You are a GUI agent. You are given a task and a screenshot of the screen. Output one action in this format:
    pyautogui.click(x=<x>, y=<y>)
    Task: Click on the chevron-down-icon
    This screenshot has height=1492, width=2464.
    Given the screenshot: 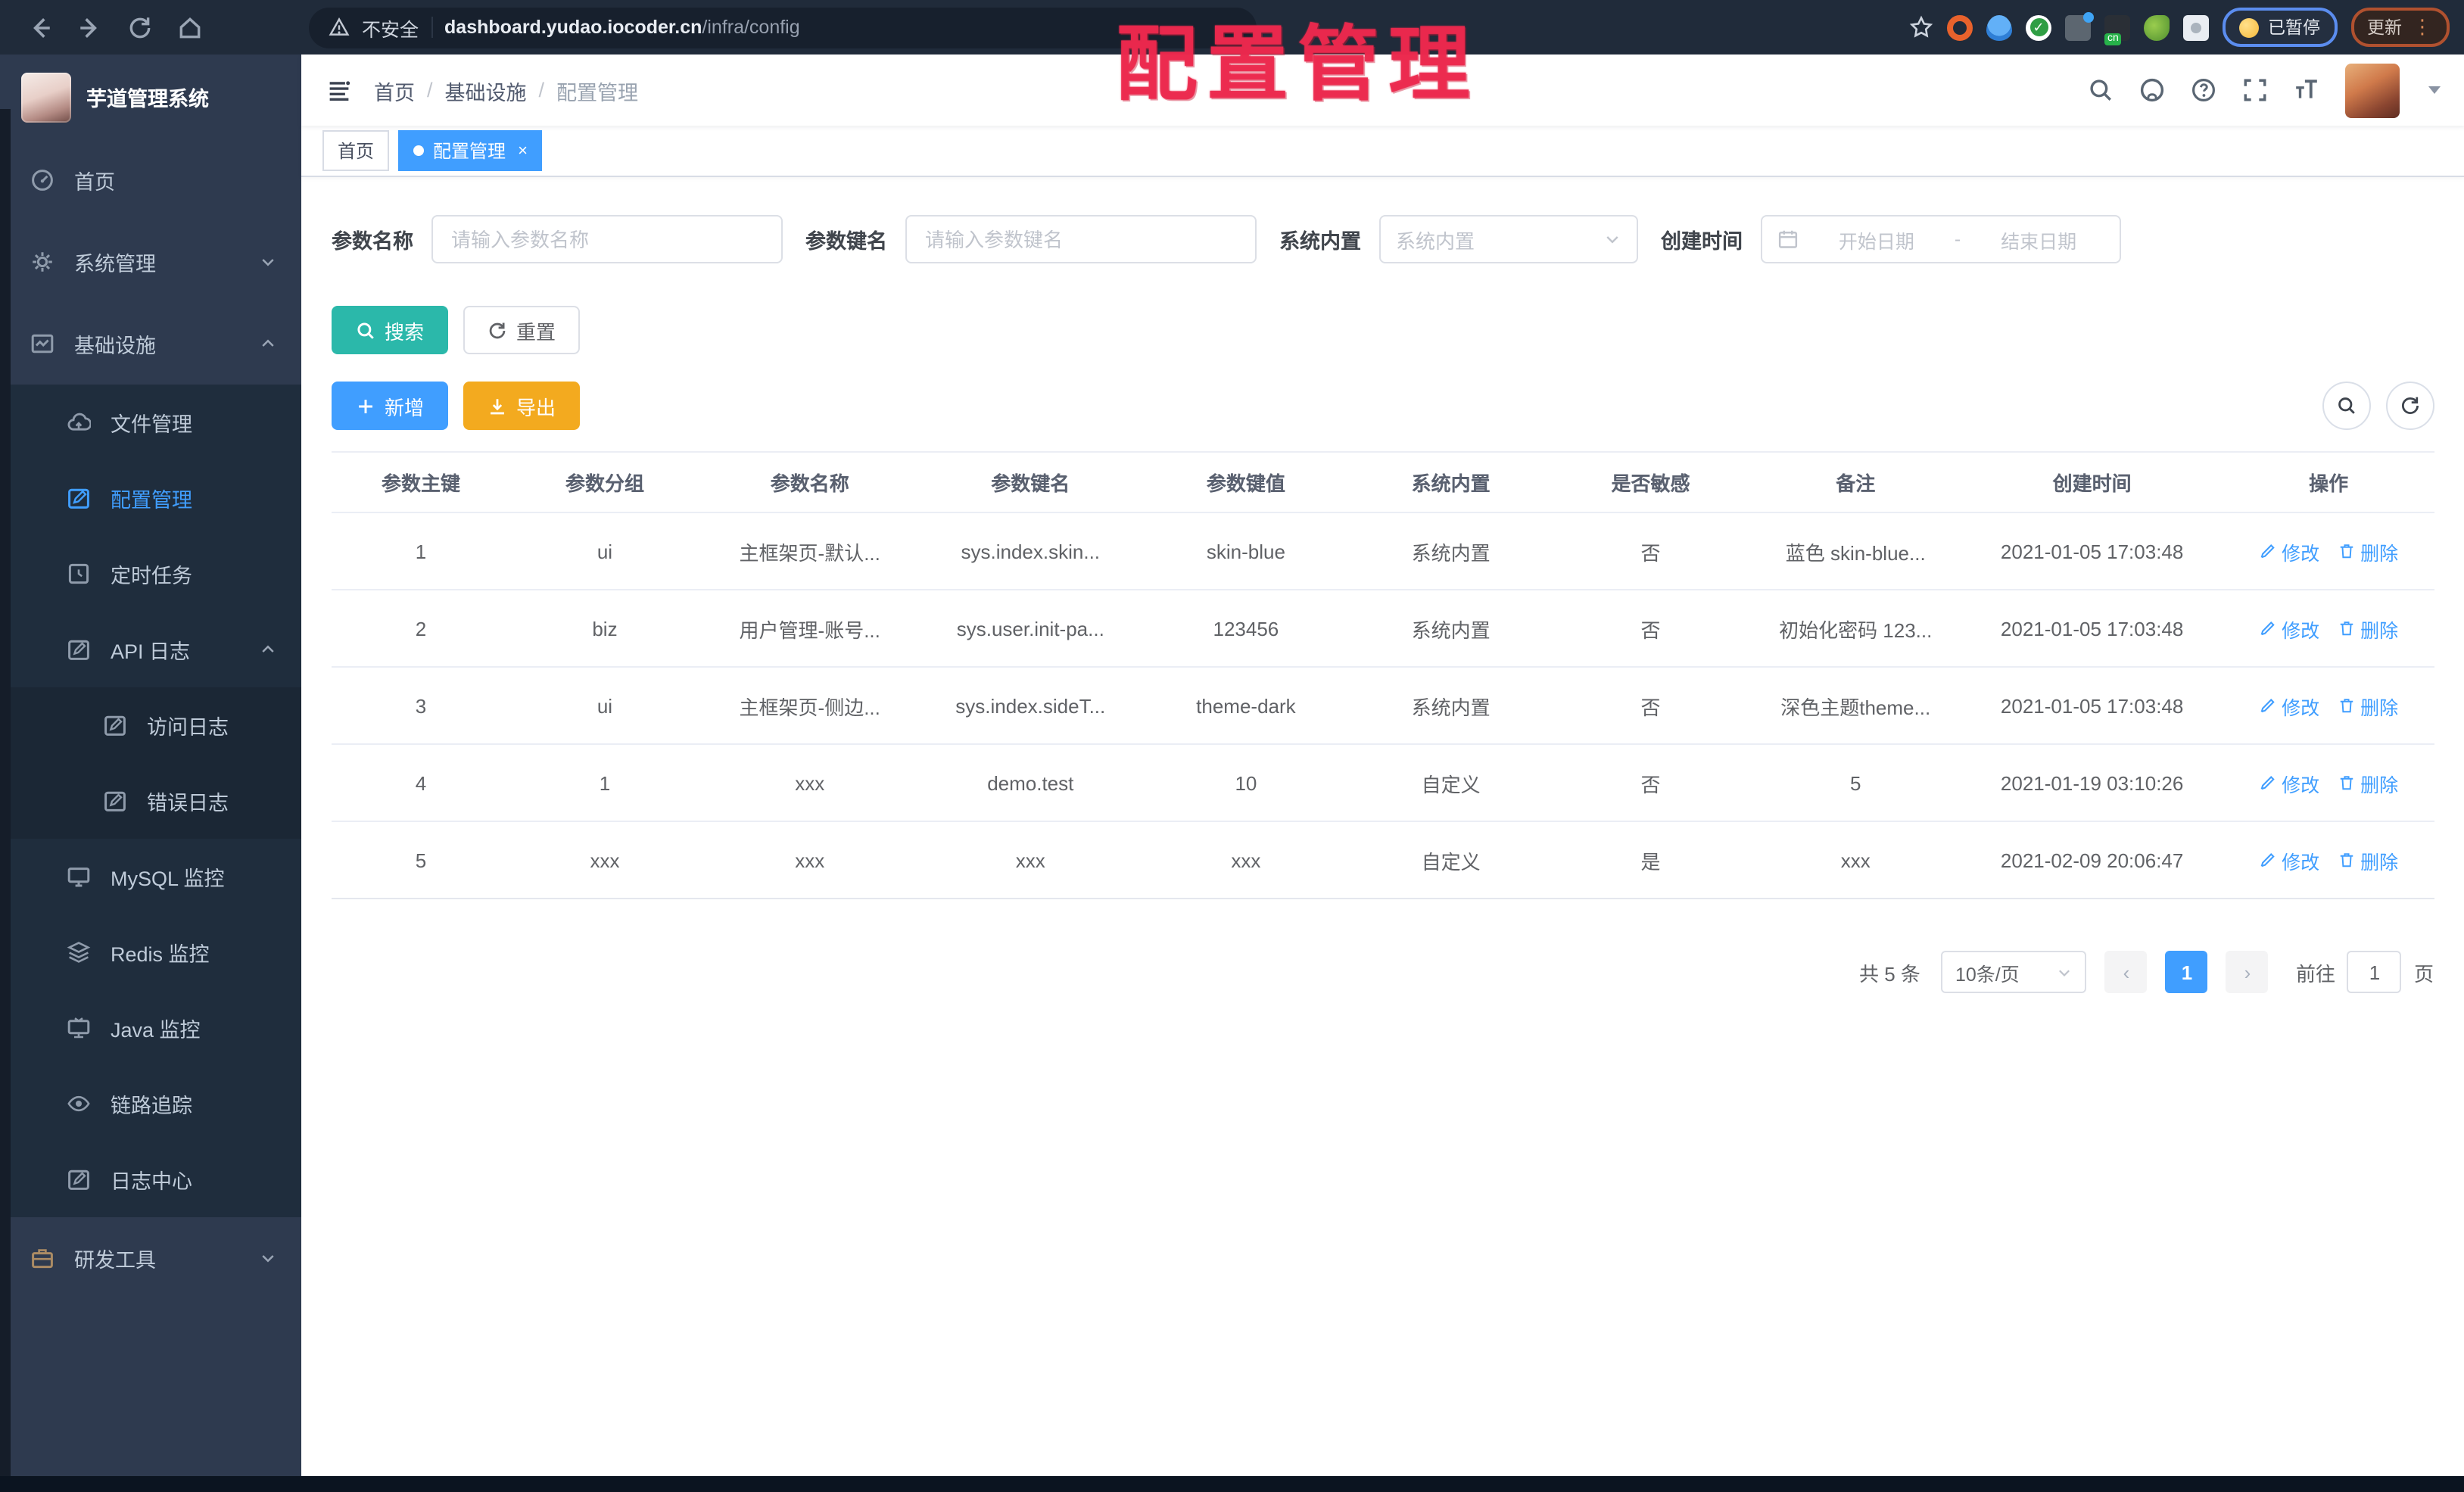 What is the action you would take?
    pyautogui.click(x=268, y=1258)
    